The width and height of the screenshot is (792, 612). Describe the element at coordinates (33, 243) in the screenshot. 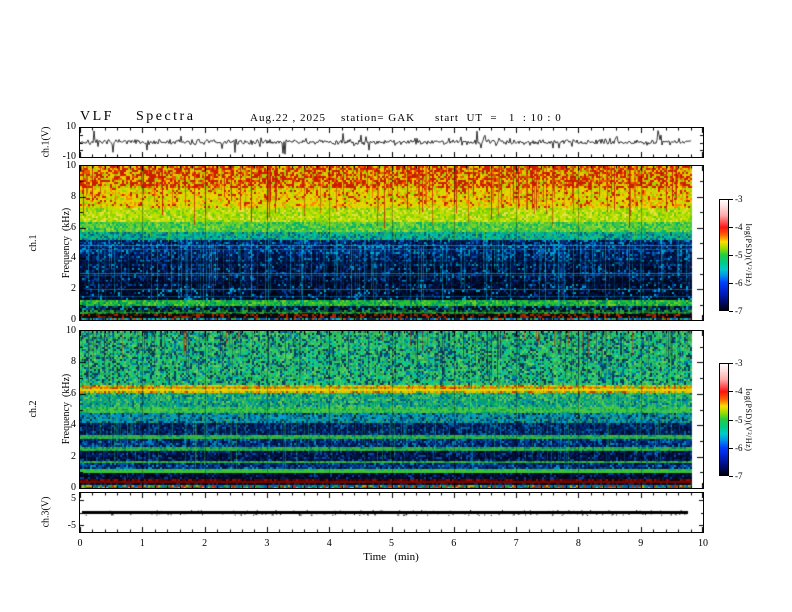

I see `ch1-frequency-axis-title-line1: ch.1` at that location.